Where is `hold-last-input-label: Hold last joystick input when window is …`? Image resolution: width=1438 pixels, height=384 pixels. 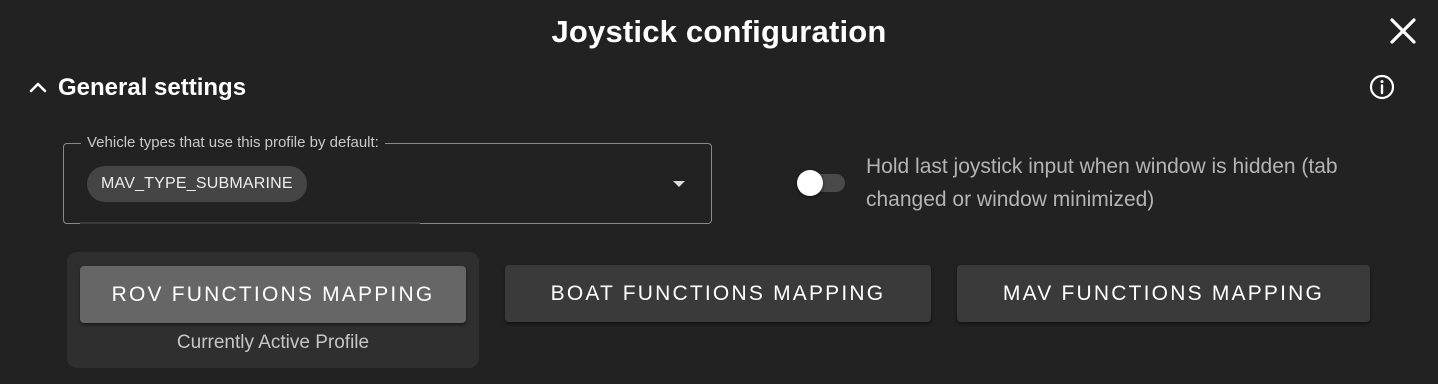
hold-last-input-label: Hold last joystick input when window is … is located at coordinates (1102, 183).